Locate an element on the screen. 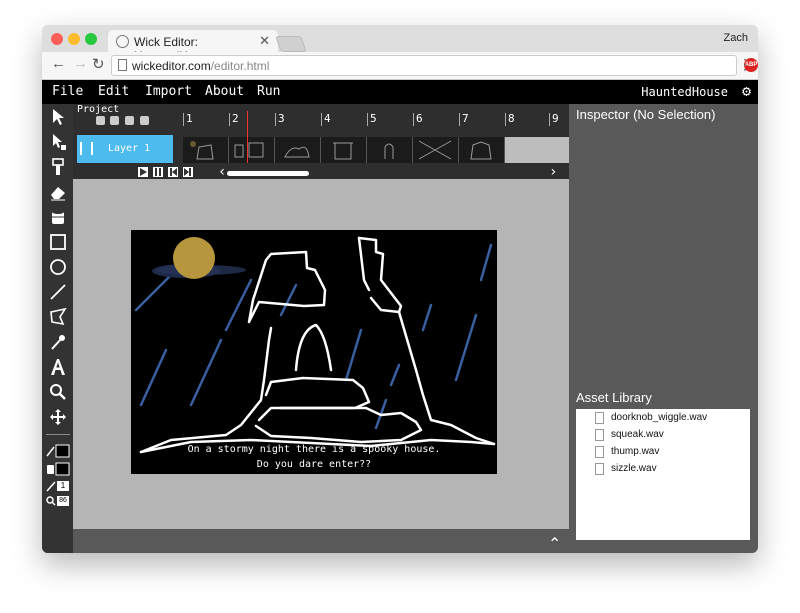 This screenshot has width=800, height=613. paintbrush-icon is located at coordinates (58, 167).